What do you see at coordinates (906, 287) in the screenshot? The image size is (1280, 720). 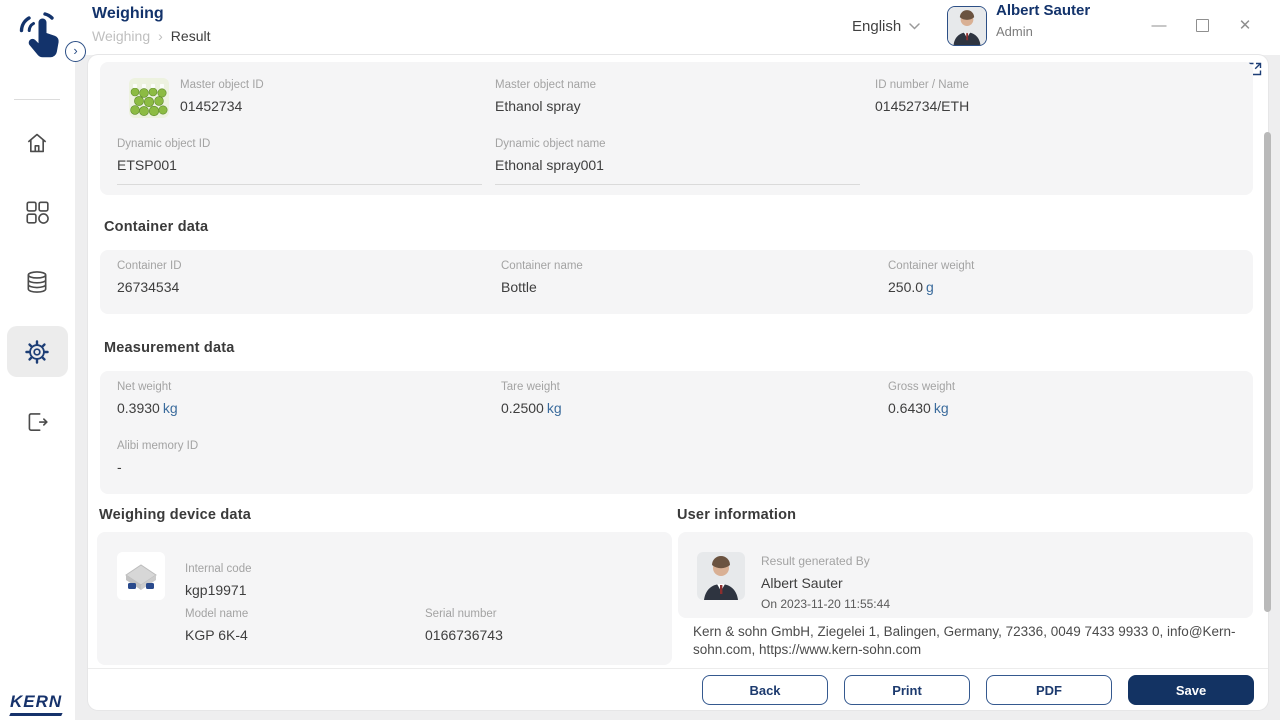 I see `field-value: 250.0` at bounding box center [906, 287].